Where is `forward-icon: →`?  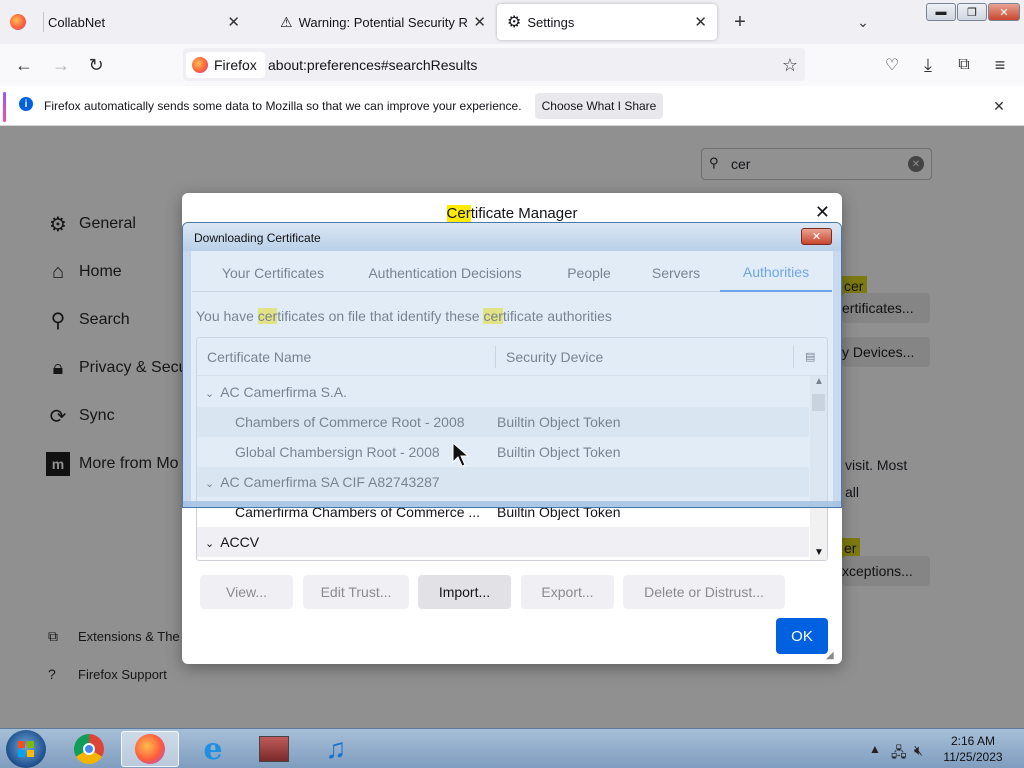
forward-icon: → is located at coordinates (61, 65).